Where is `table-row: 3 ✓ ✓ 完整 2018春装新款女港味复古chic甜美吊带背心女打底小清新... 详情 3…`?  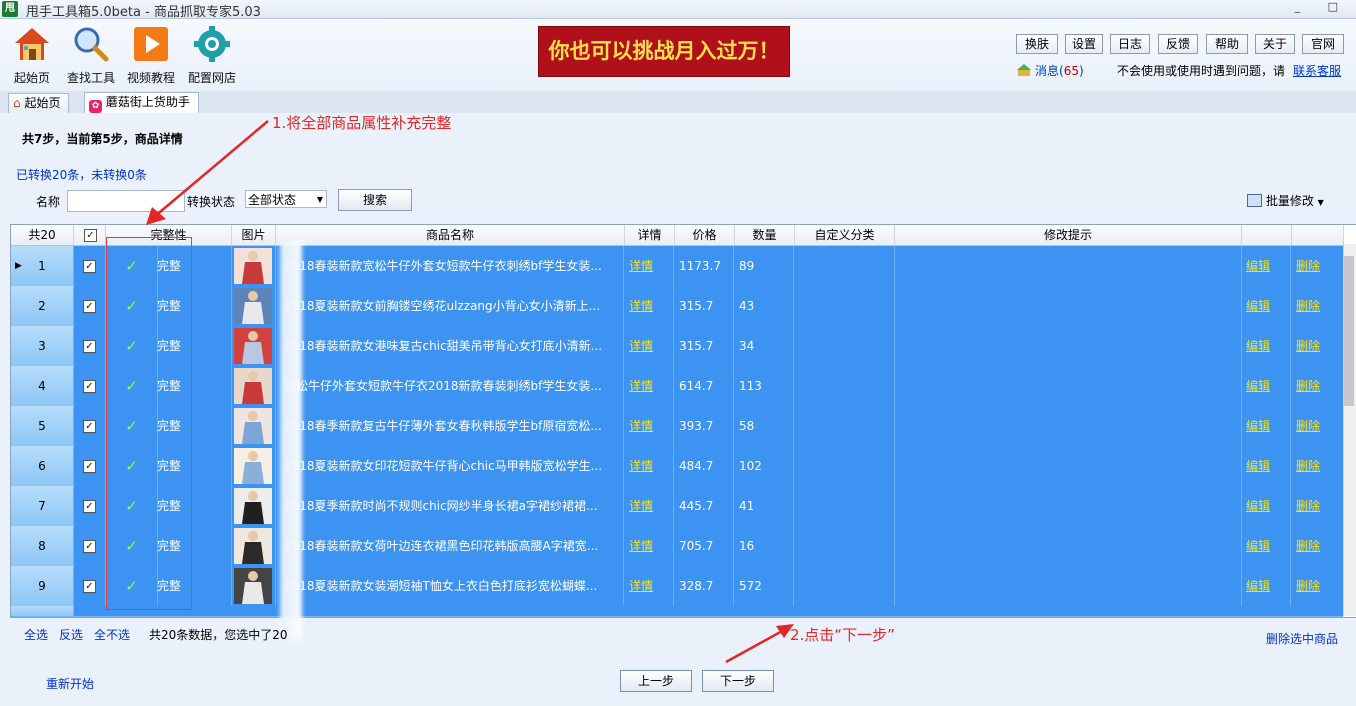 table-row: 3 ✓ ✓ 完整 2018春装新款女港味复古chic甜美吊带背心女打底小清新... 详情 3… is located at coordinates (677, 346).